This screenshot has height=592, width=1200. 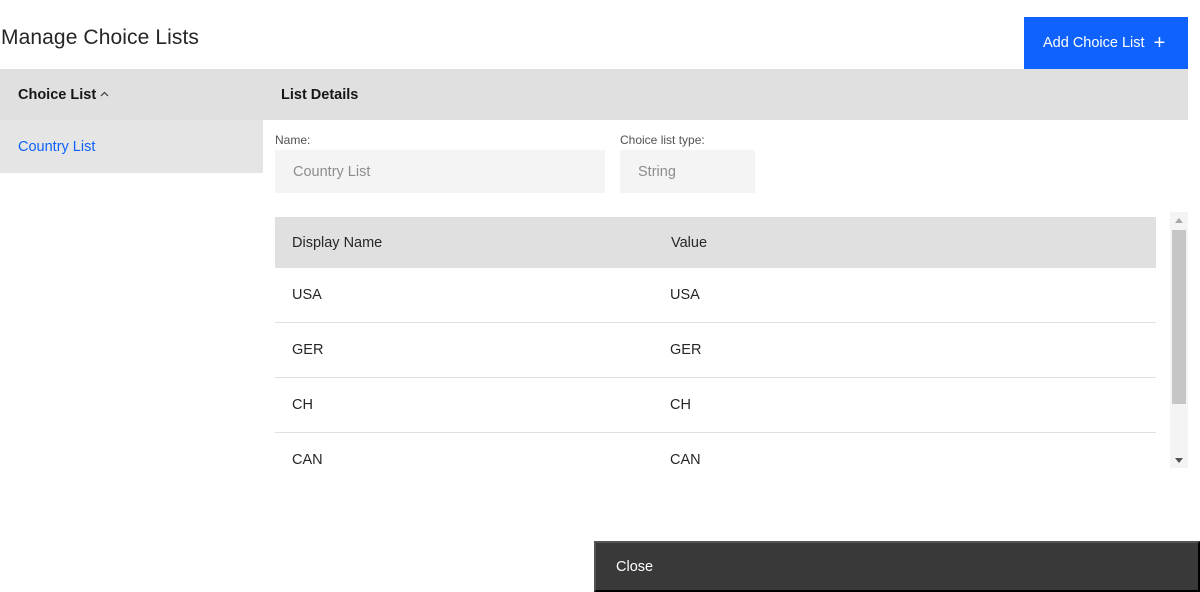 I want to click on value-cell: CAN, so click(x=685, y=460).